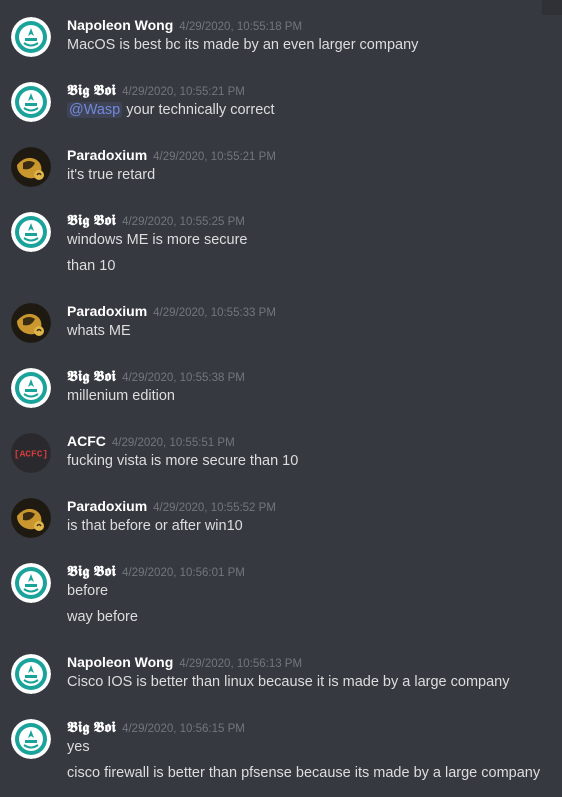 The image size is (562, 797). I want to click on username: ACFC, so click(86, 441).